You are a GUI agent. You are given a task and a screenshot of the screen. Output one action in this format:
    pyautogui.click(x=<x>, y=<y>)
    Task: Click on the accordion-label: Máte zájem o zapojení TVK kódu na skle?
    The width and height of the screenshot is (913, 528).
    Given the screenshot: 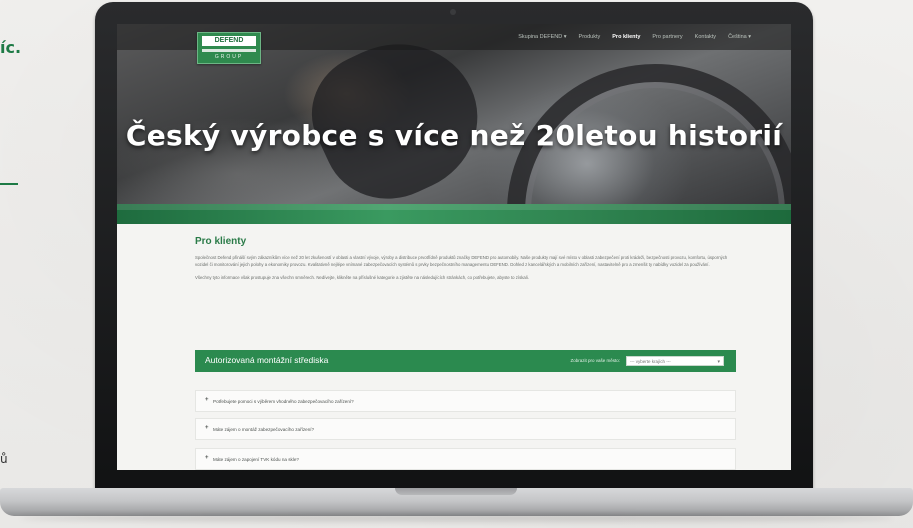 What is the action you would take?
    pyautogui.click(x=256, y=459)
    